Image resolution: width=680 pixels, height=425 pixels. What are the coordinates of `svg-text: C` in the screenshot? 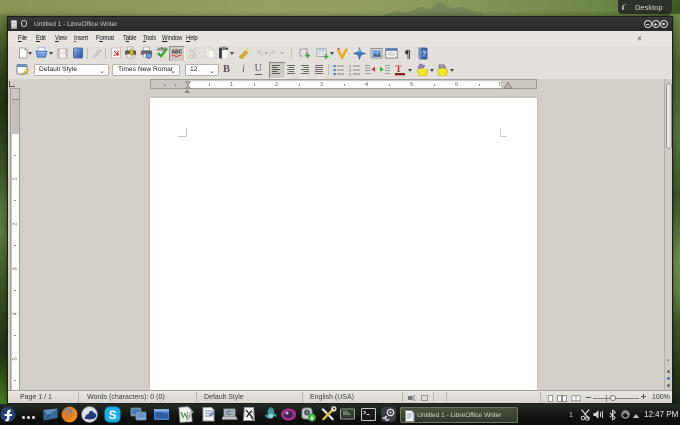 It's located at (229, 414).